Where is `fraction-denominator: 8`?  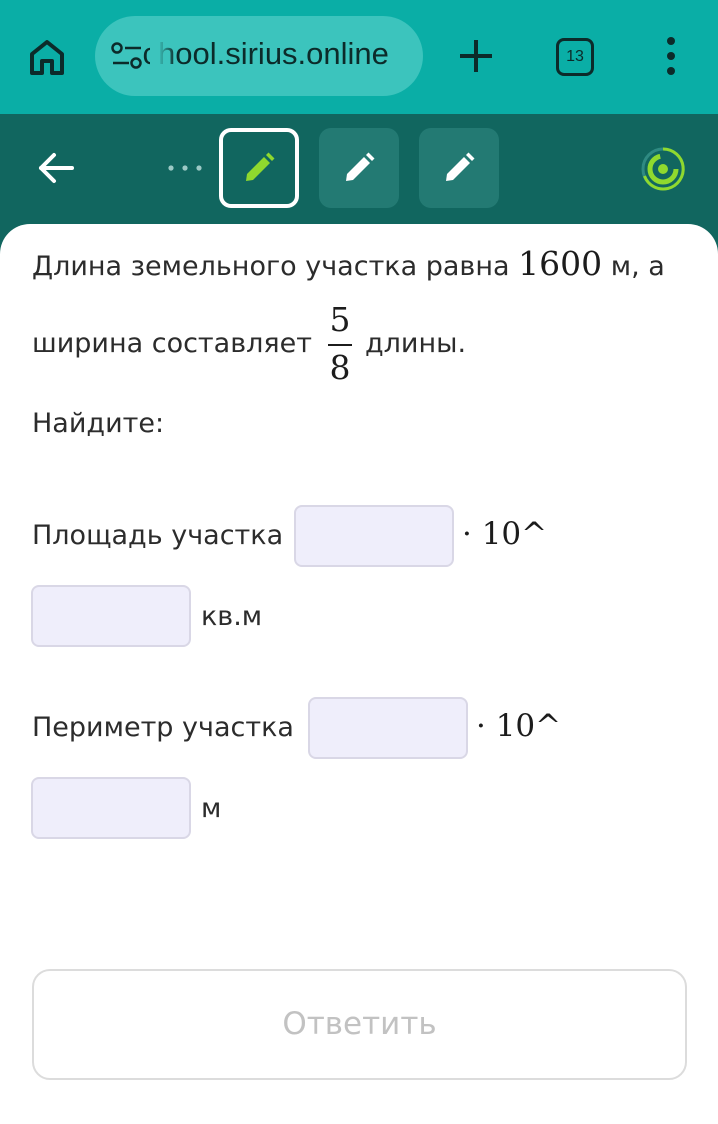
fraction-denominator: 8 is located at coordinates (340, 367).